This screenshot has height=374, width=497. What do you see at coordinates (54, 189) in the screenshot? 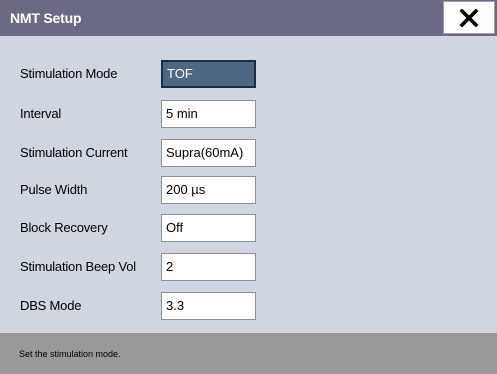
I see `pulse-width-label: Pulse Width` at bounding box center [54, 189].